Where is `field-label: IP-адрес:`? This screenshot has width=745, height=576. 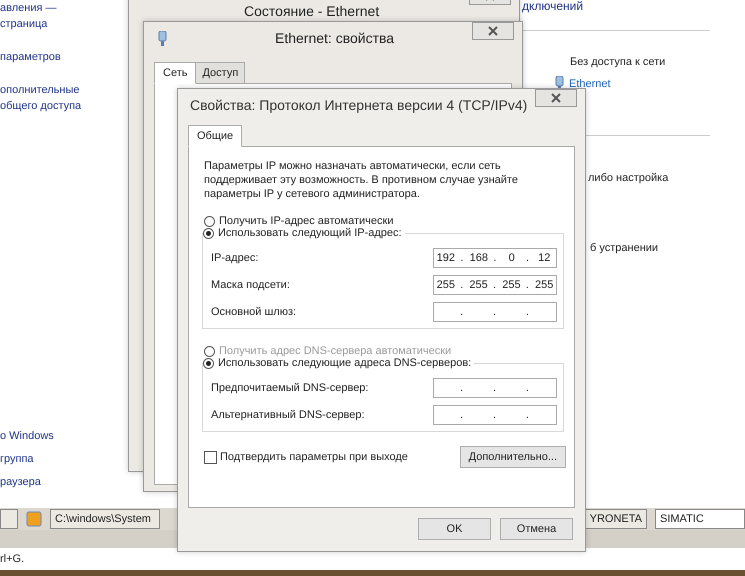
field-label: IP-адрес: is located at coordinates (234, 258).